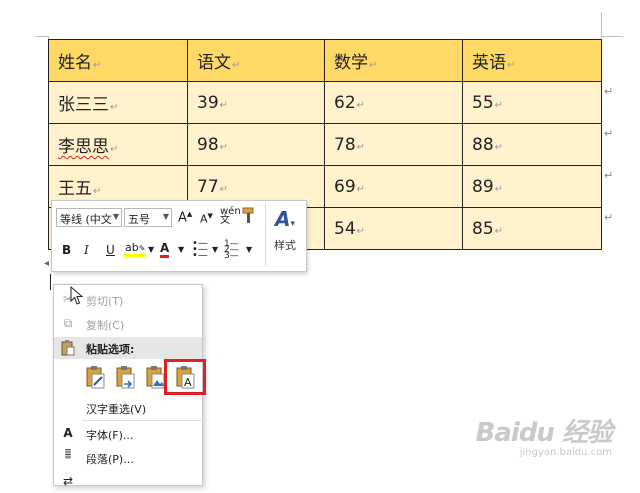 The height and width of the screenshot is (493, 640). I want to click on phonetic-guide-icon: wén 文, so click(230, 216).